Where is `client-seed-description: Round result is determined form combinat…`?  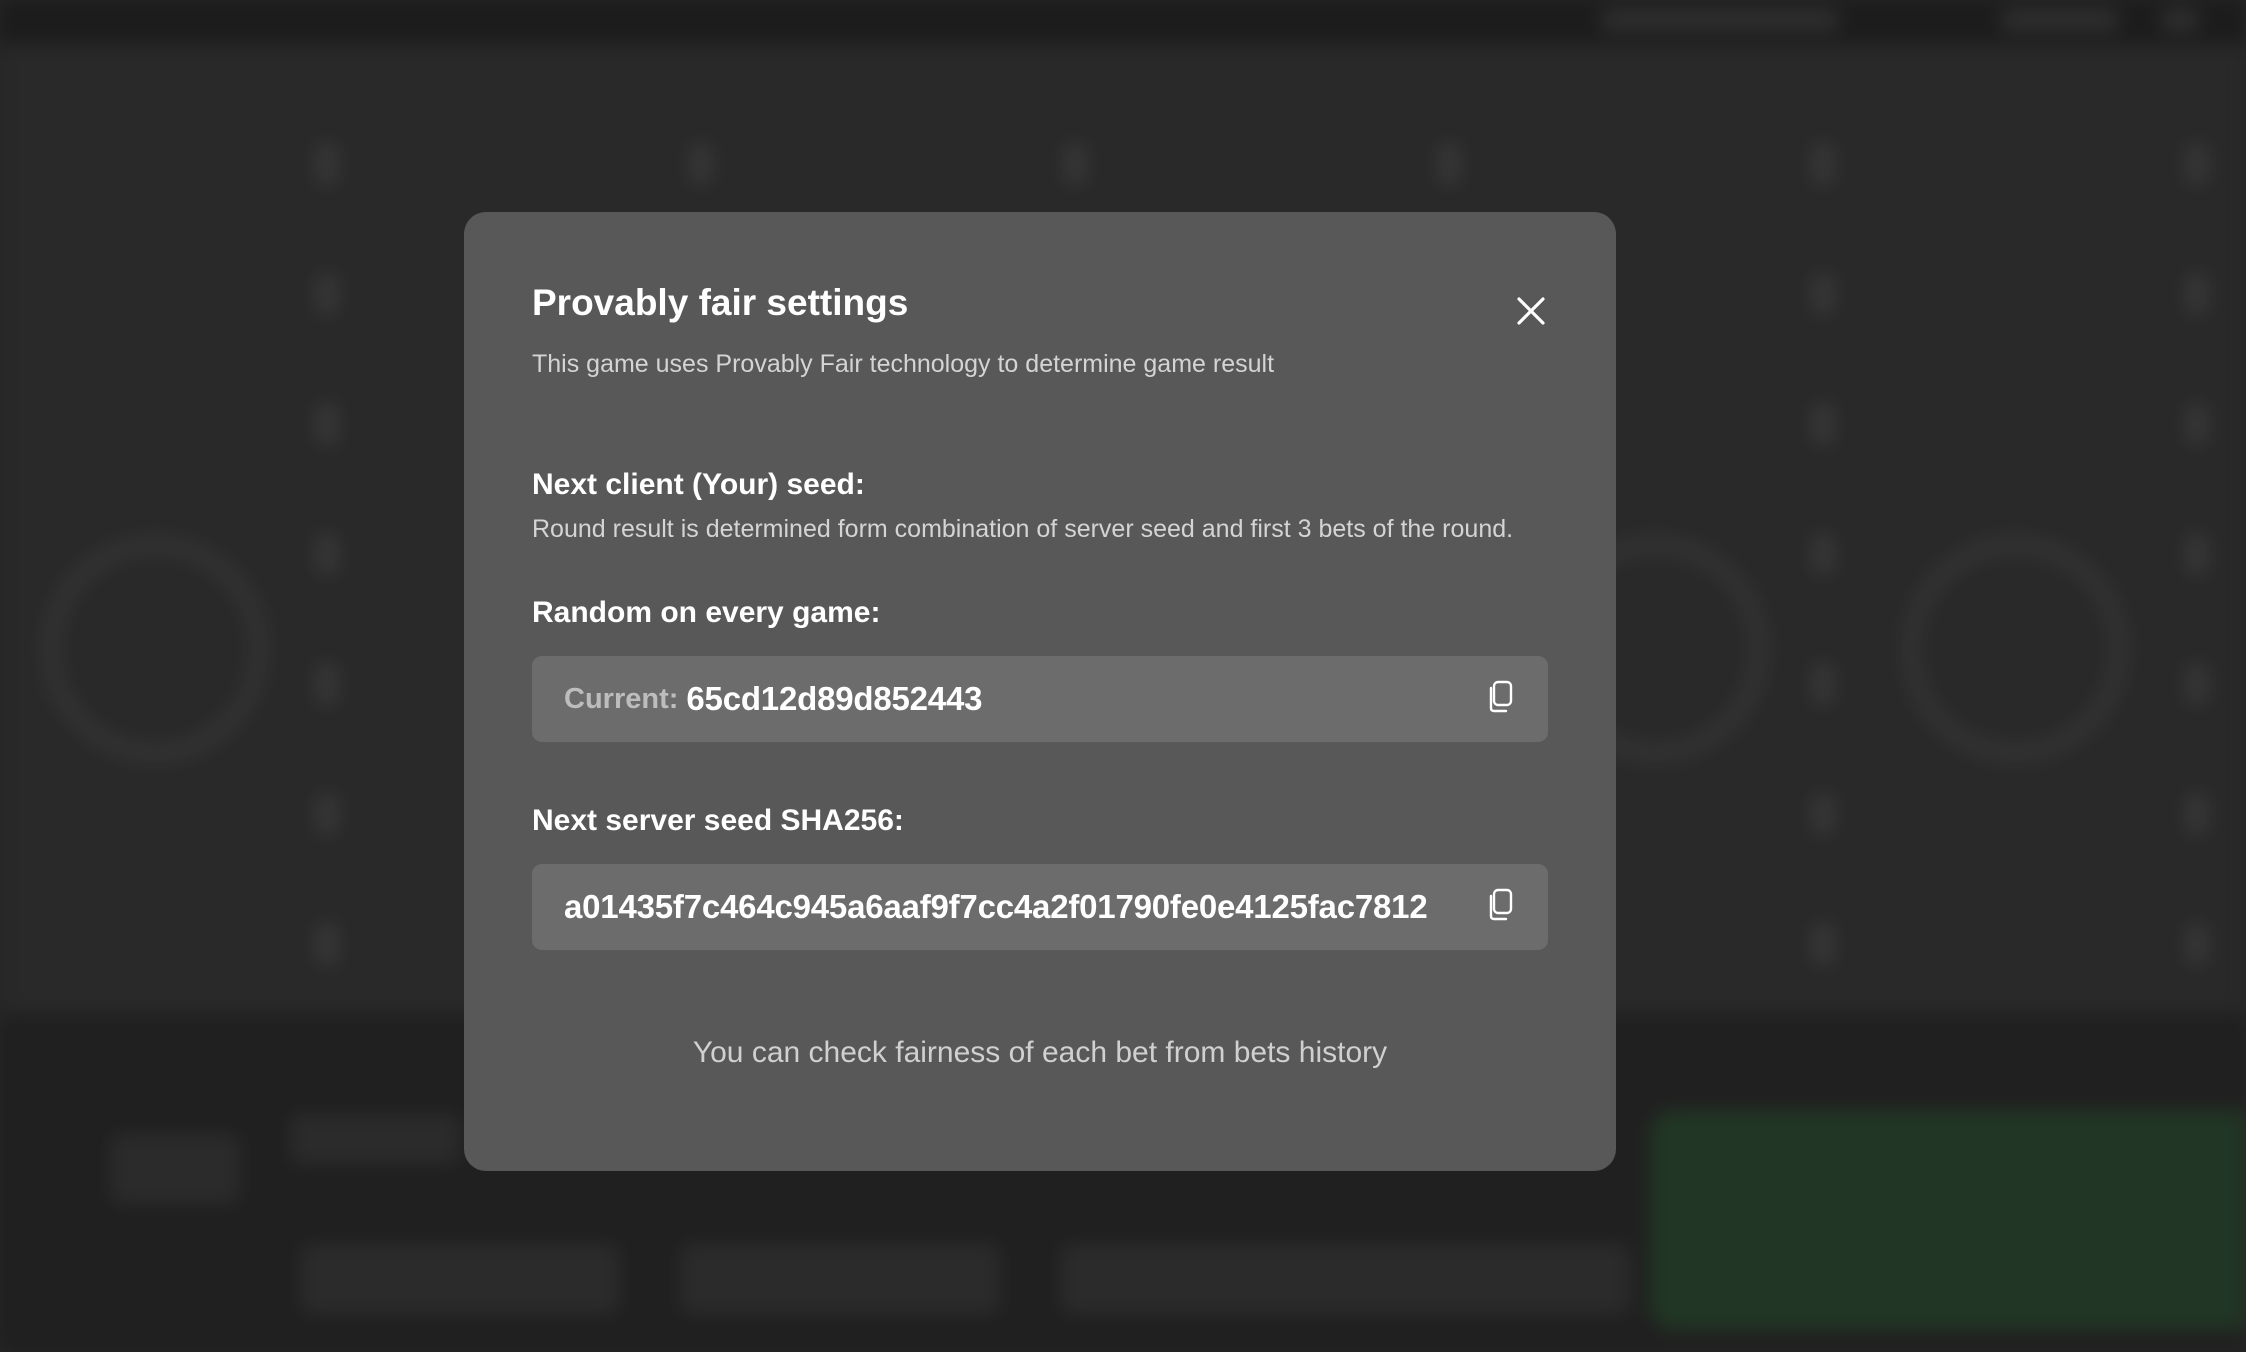
client-seed-description: Round result is determined form combinat… is located at coordinates (1023, 529).